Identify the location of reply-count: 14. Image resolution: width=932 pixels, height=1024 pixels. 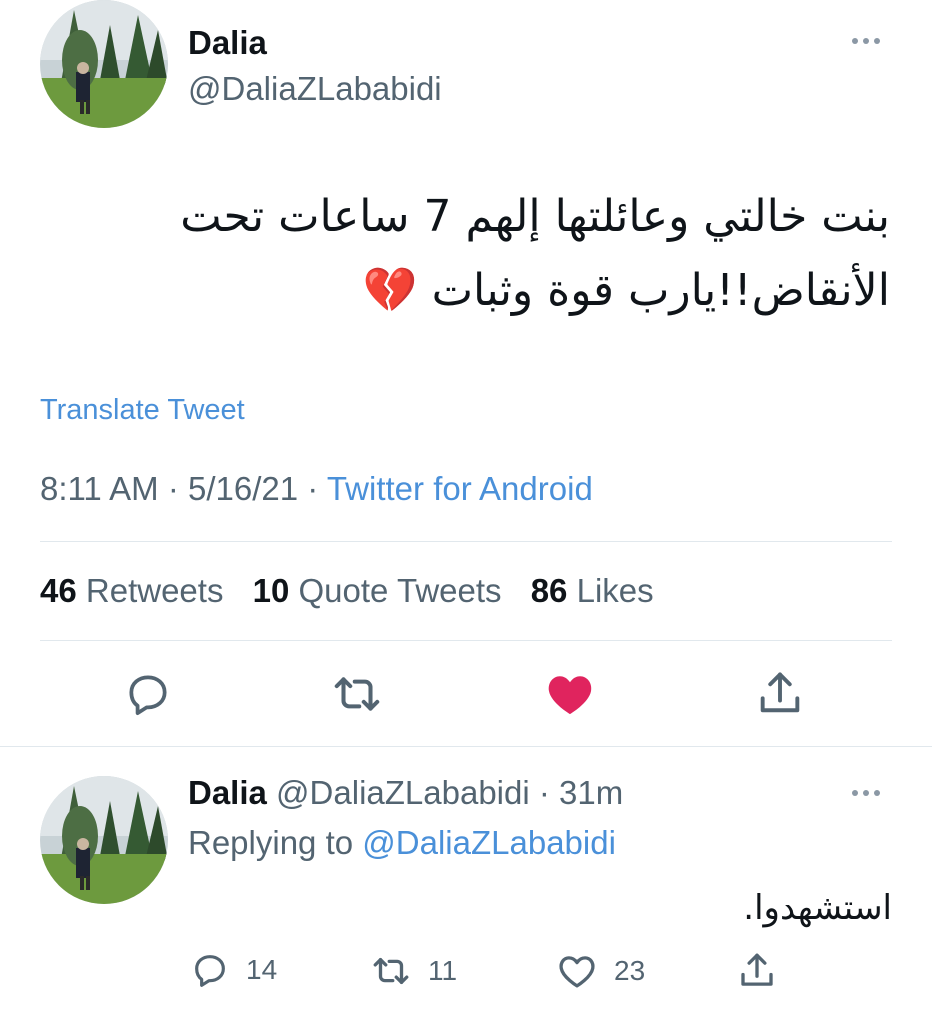
(262, 969).